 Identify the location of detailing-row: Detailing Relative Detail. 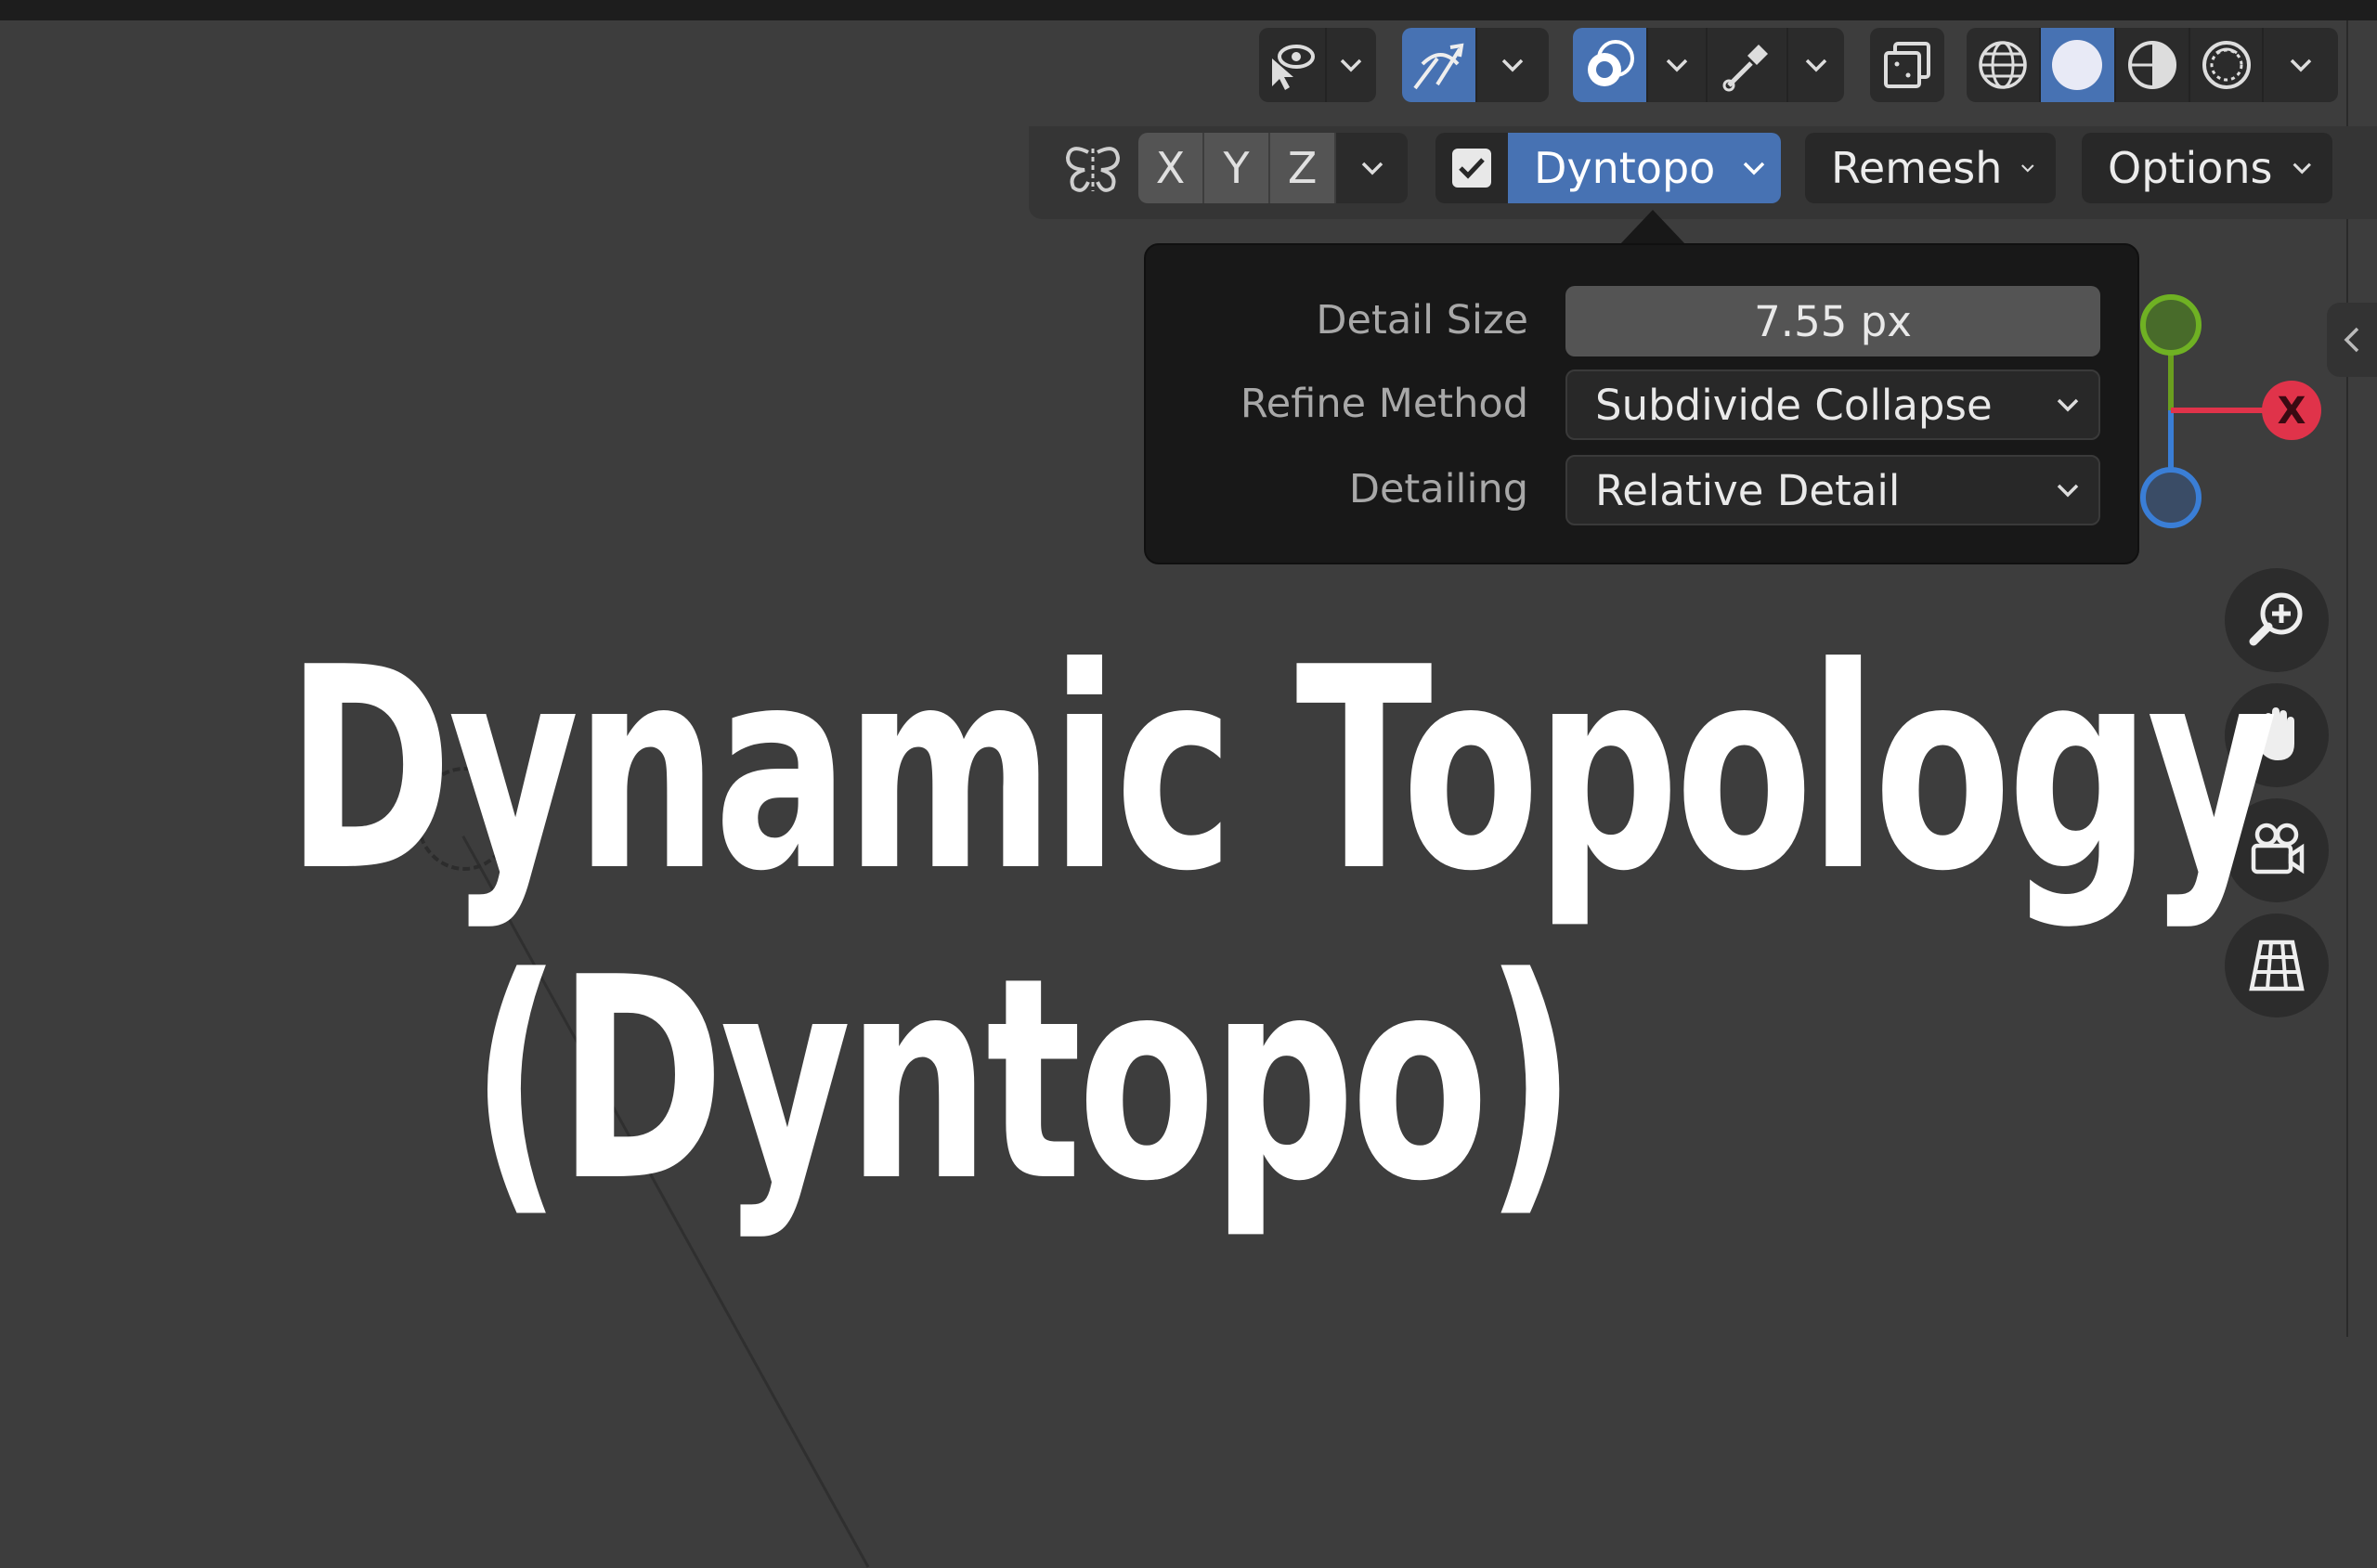
(1643, 489).